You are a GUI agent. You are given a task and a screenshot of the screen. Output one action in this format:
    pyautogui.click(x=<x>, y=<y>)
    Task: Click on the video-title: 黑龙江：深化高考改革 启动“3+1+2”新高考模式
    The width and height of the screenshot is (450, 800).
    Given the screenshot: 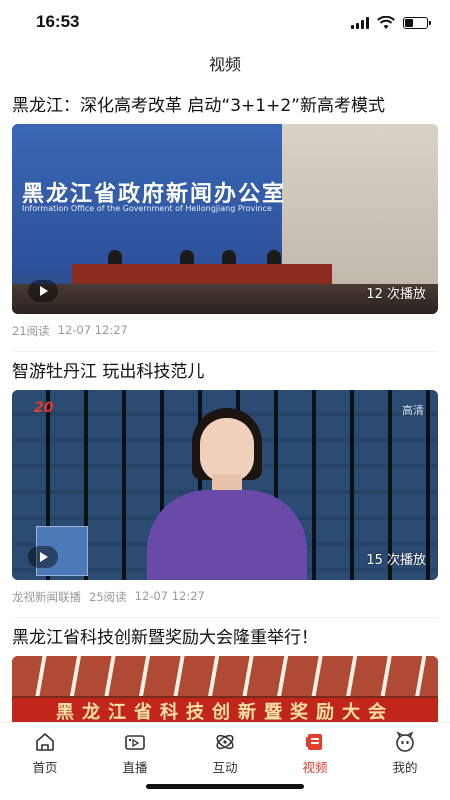 What is the action you would take?
    pyautogui.click(x=225, y=106)
    